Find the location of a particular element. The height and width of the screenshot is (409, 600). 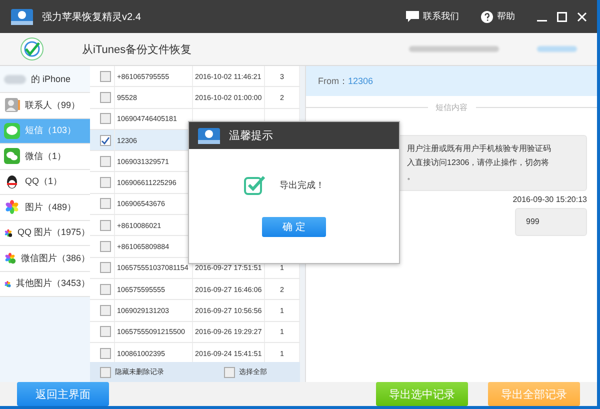

chat-bubble-icon is located at coordinates (12, 130).